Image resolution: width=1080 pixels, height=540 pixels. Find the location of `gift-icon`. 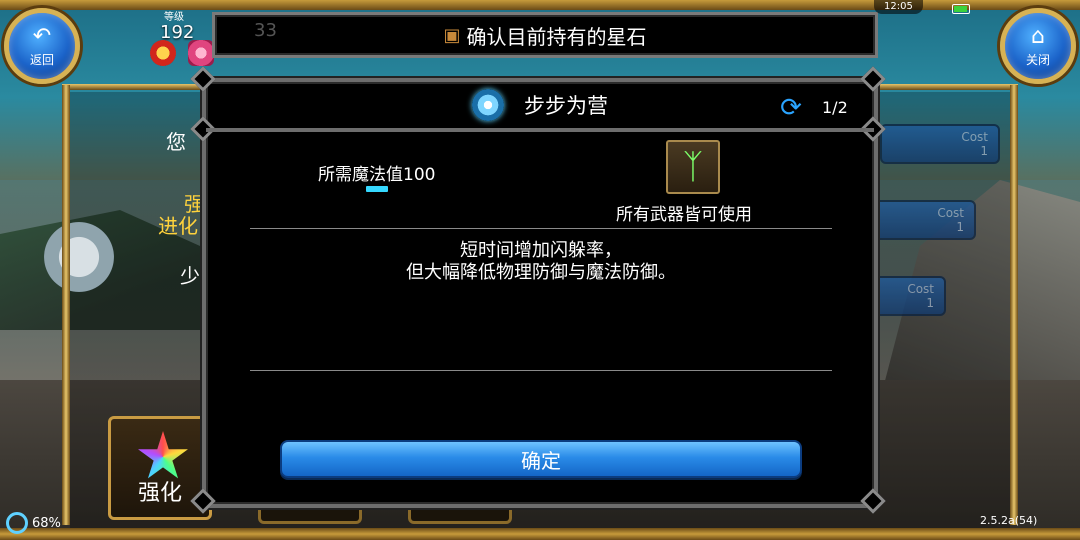

gift-icon is located at coordinates (201, 53).